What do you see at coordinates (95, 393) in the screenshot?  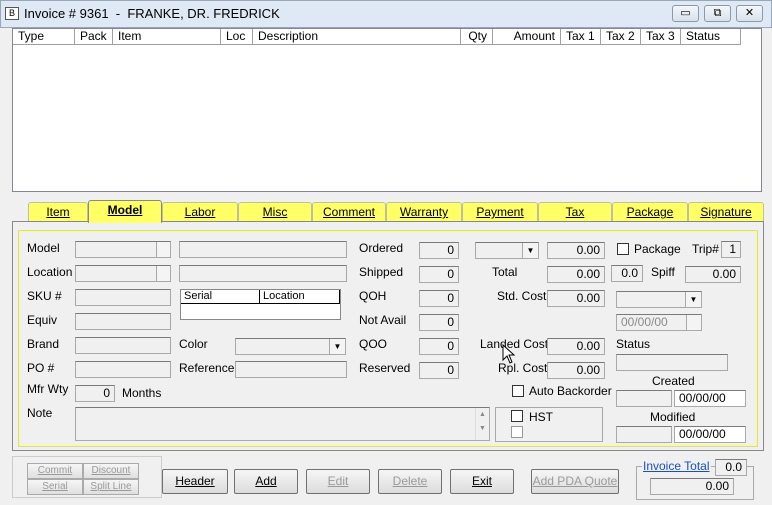 I see `mfr-wty-field: 0` at bounding box center [95, 393].